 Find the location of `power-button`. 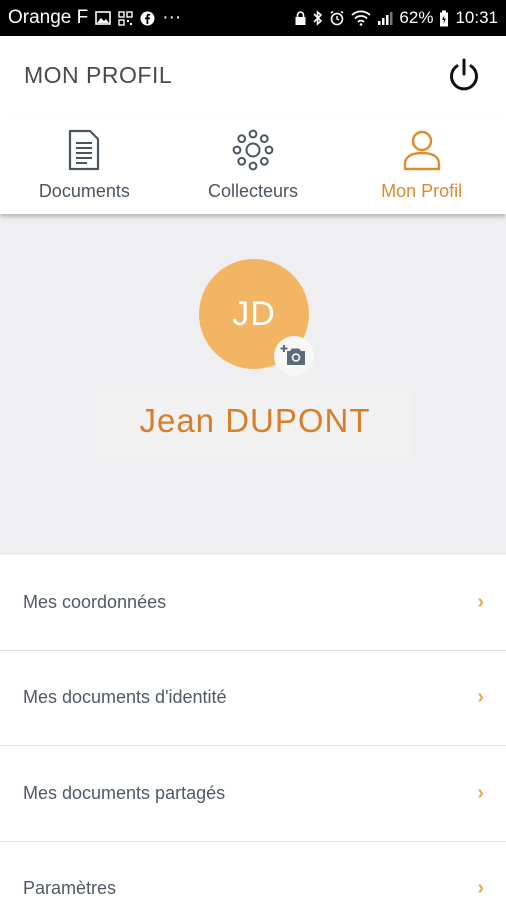

power-button is located at coordinates (464, 75).